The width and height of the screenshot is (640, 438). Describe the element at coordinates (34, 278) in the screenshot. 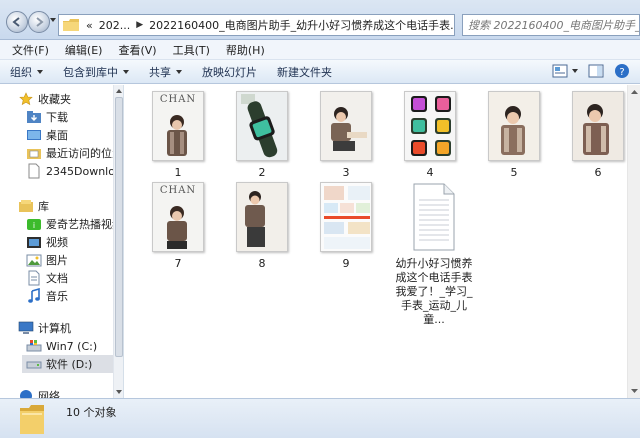

I see `document-library-icon` at that location.